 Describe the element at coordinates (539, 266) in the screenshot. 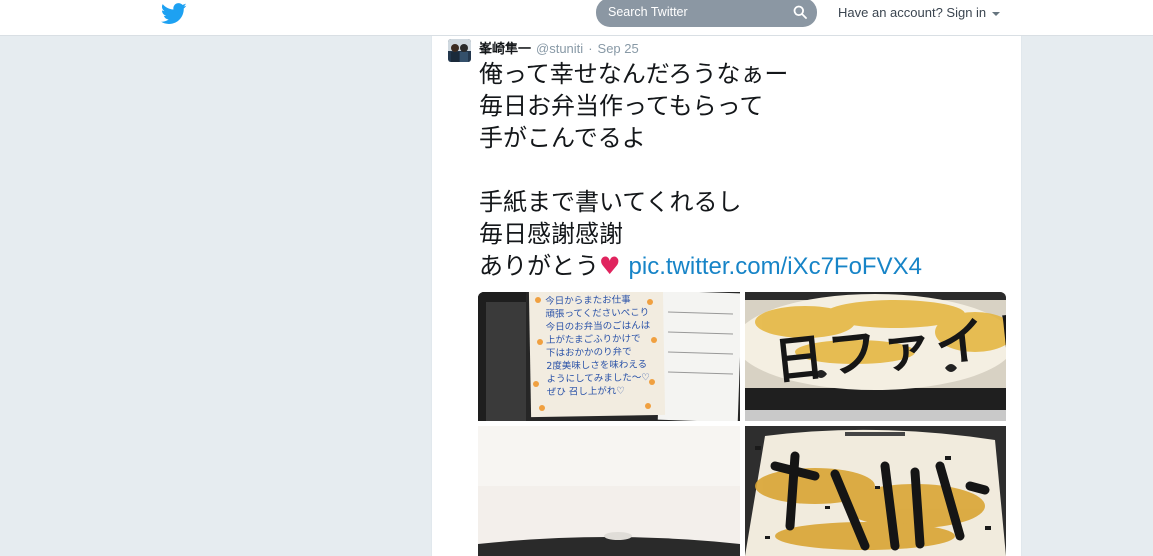

I see `tweet-line: ありがとう` at that location.